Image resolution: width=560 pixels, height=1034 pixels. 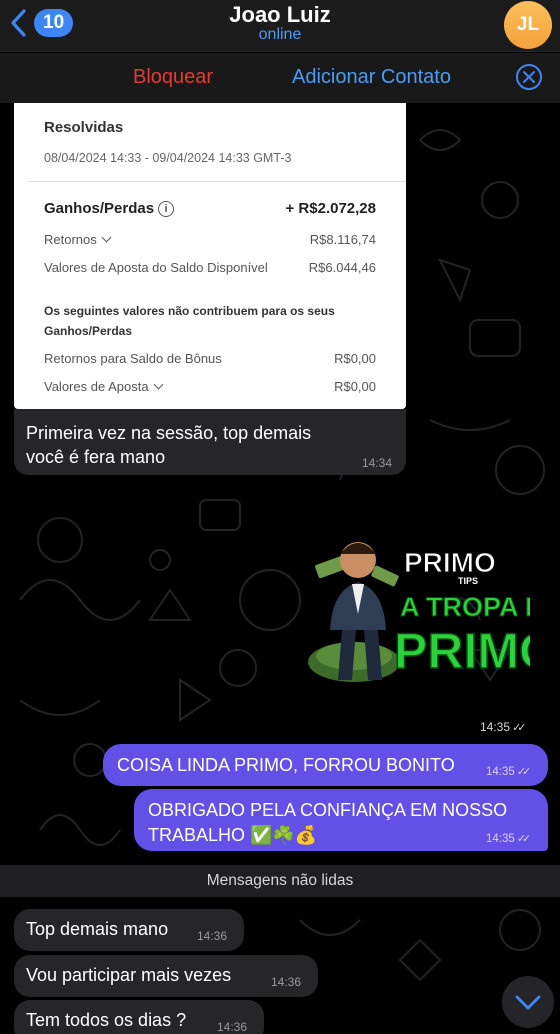 What do you see at coordinates (280, 881) in the screenshot?
I see `unread-messages-separator: Mensagens não lidas` at bounding box center [280, 881].